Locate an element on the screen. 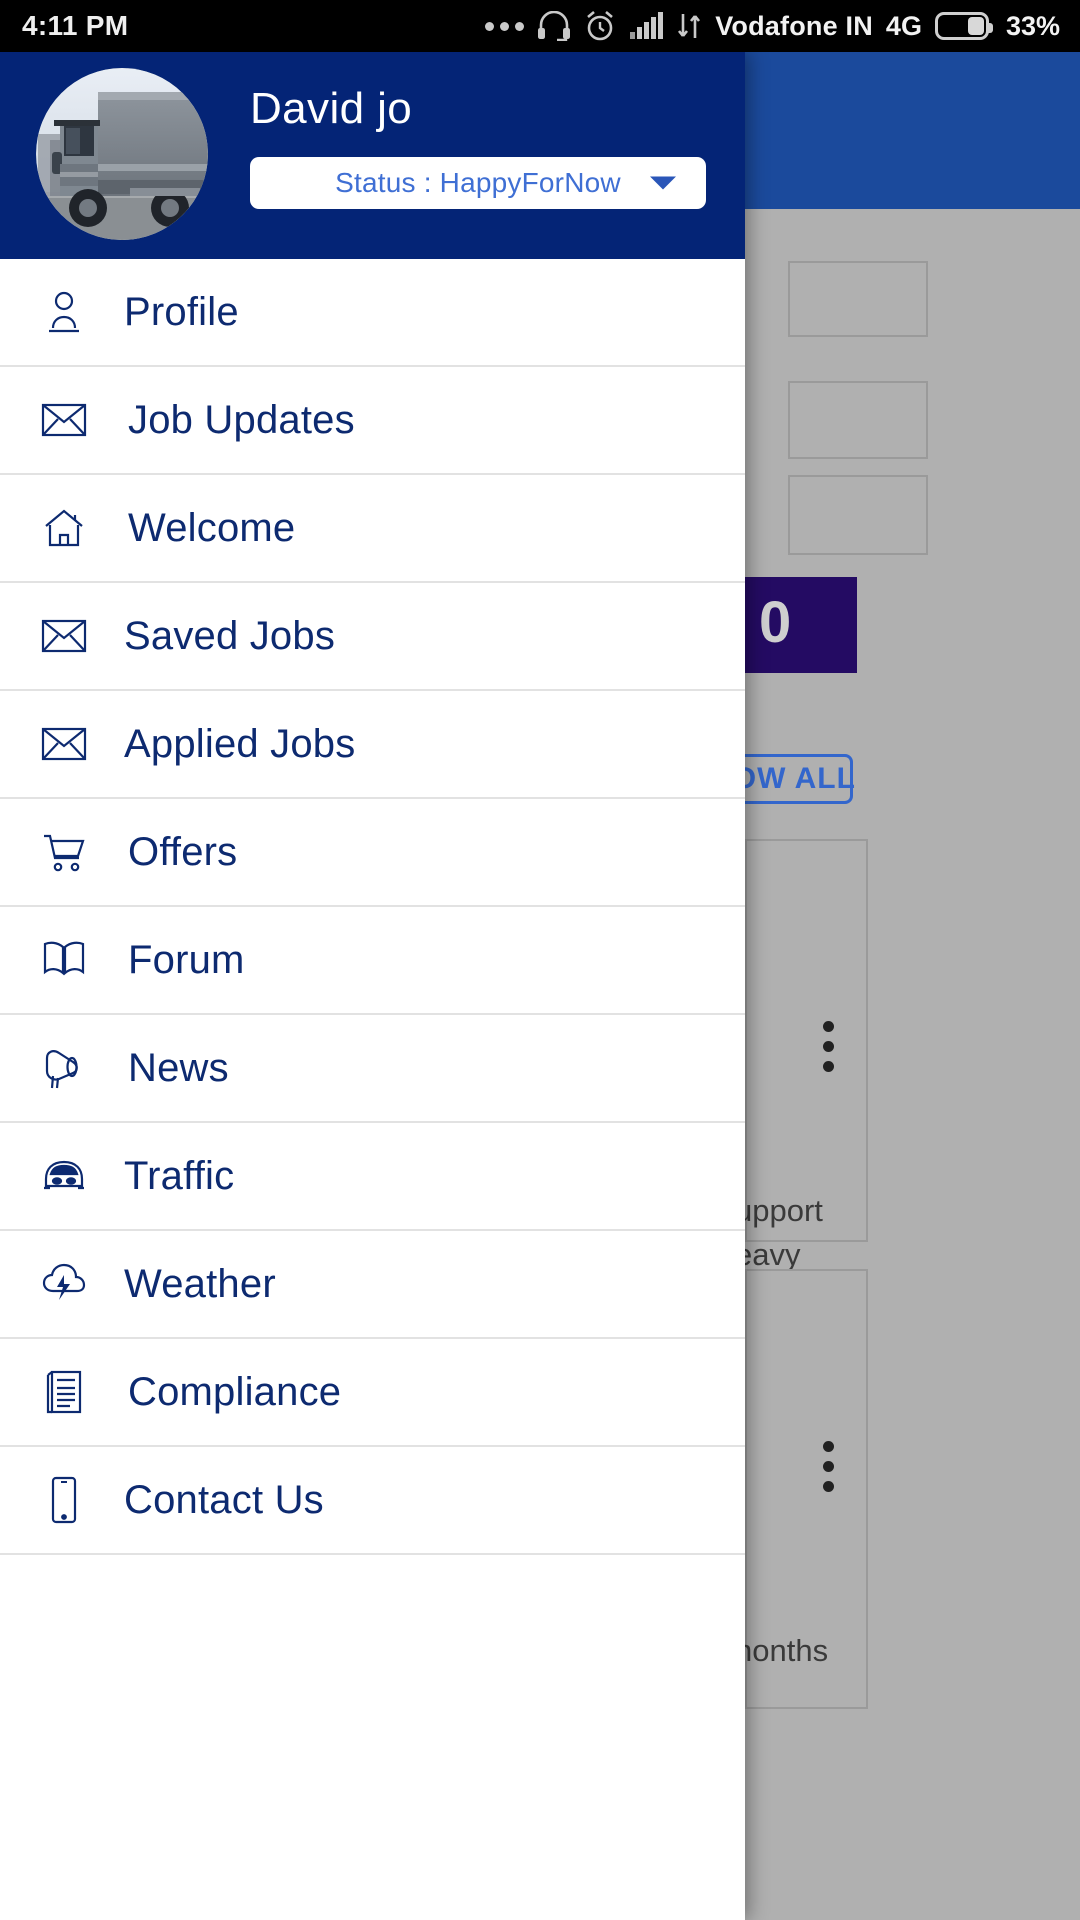  menu-item-label: Job Updates is located at coordinates (241, 419).